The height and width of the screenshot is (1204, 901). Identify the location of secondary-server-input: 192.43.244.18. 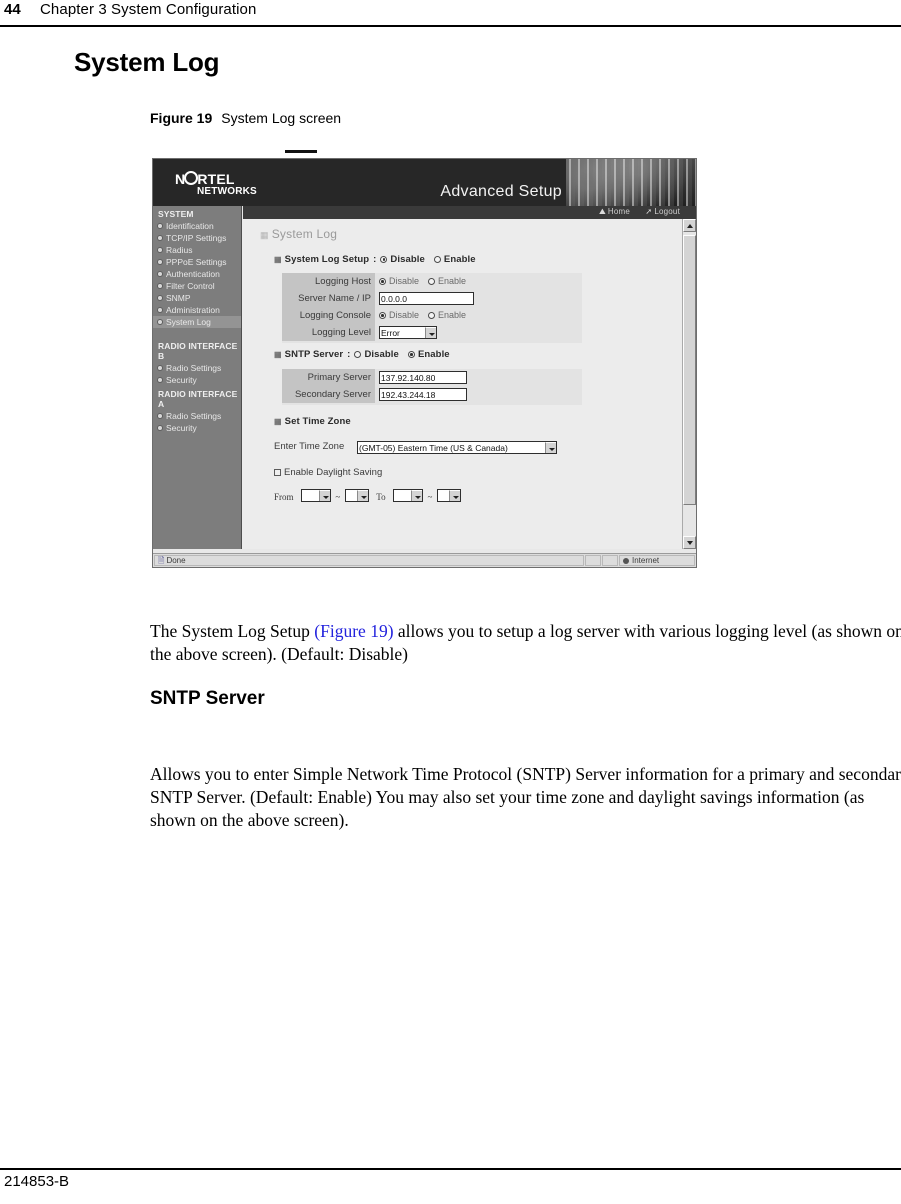
(423, 395).